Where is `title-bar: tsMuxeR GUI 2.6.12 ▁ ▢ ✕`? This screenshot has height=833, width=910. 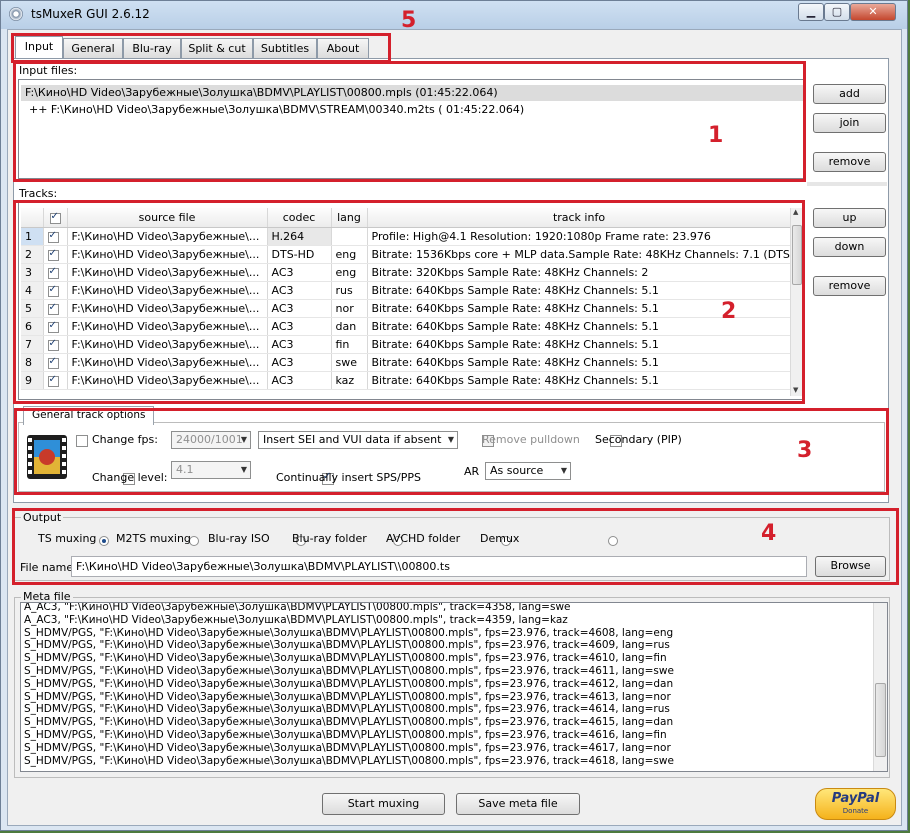 title-bar: tsMuxeR GUI 2.6.12 ▁ ▢ ✕ is located at coordinates (454, 15).